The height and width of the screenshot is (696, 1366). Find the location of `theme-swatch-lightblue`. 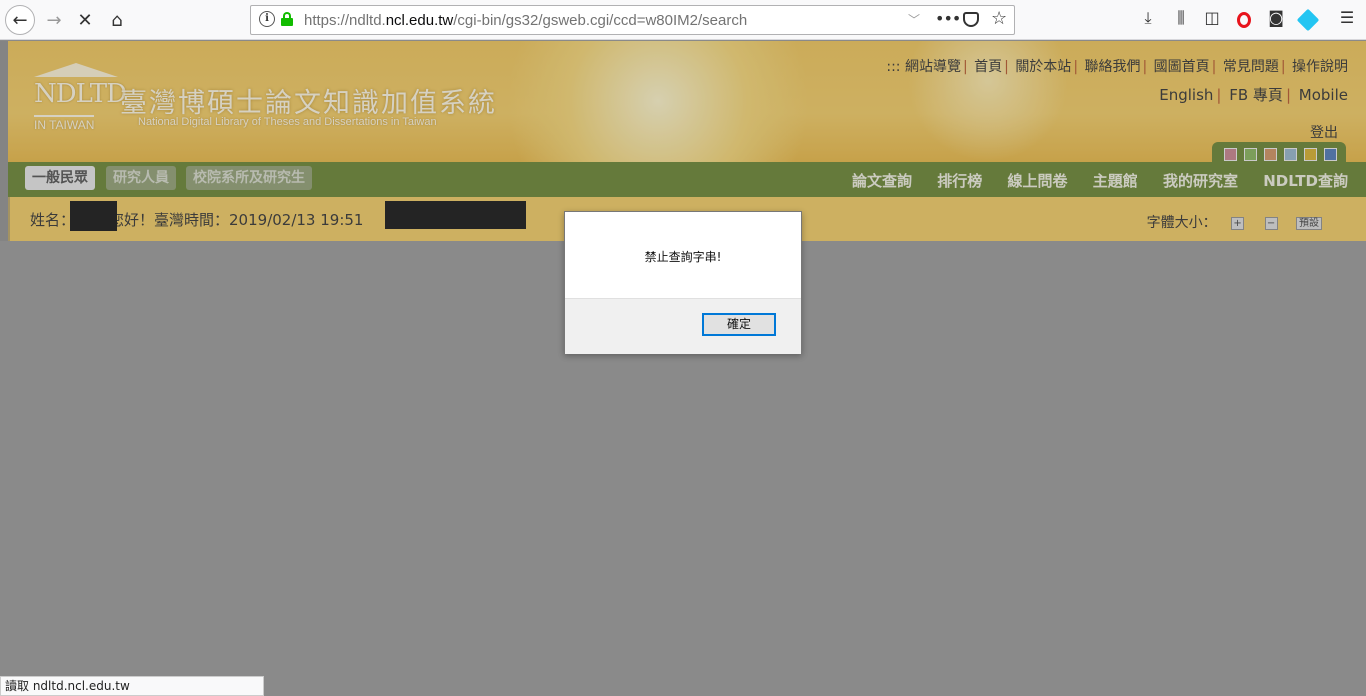

theme-swatch-lightblue is located at coordinates (1290, 154).